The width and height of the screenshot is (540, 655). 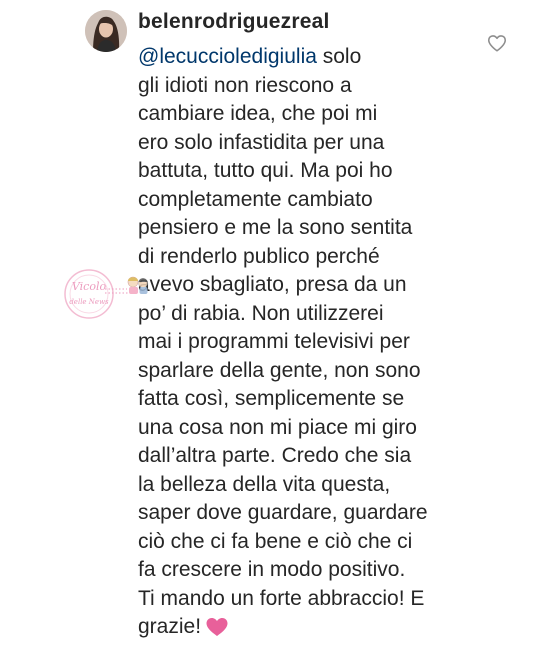 What do you see at coordinates (259, 256) in the screenshot?
I see `comment-line: di renderlo publico perché` at bounding box center [259, 256].